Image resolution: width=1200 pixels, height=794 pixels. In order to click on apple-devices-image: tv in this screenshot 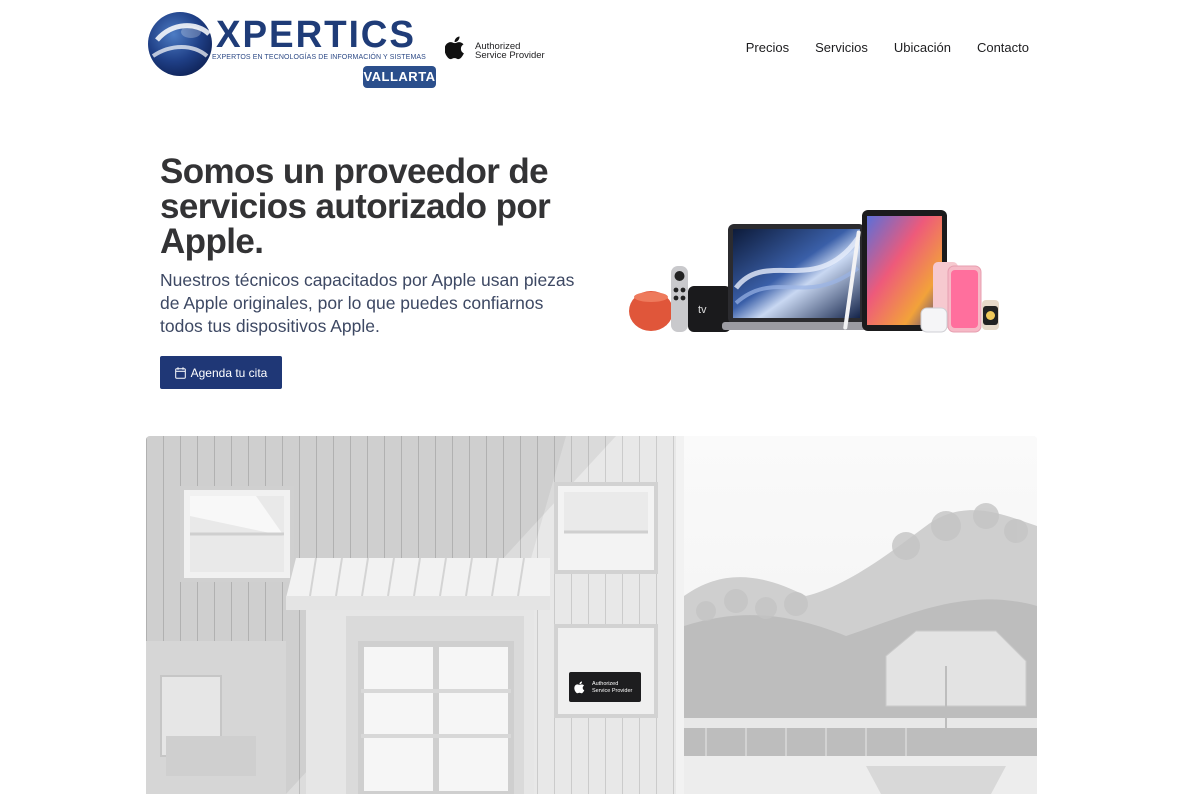, I will do `click(814, 271)`.